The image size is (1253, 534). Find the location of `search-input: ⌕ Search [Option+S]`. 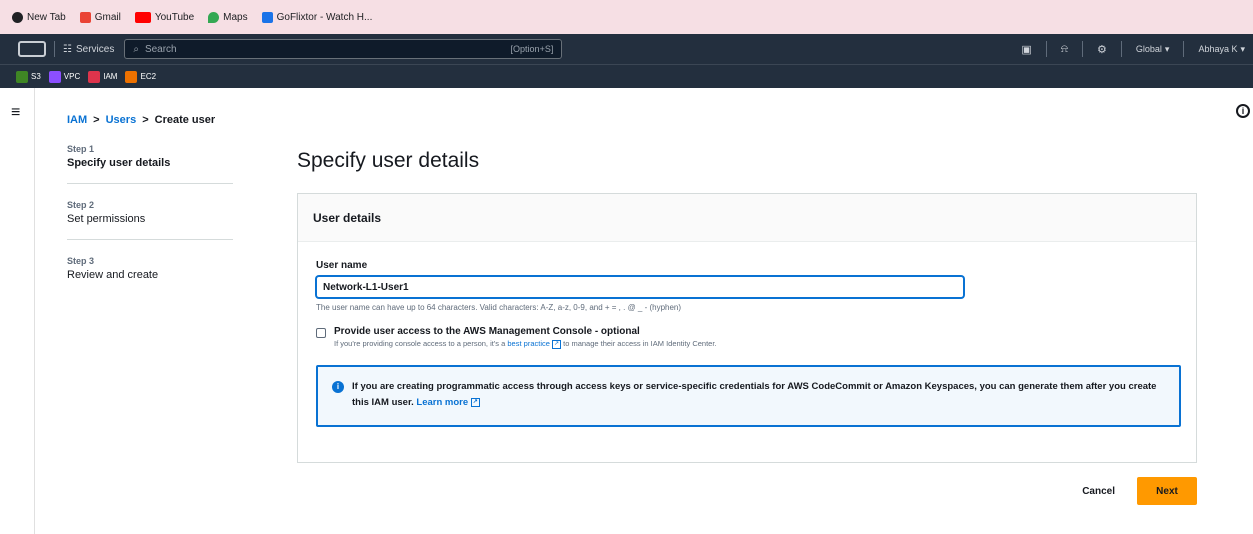

search-input: ⌕ Search [Option+S] is located at coordinates (343, 49).